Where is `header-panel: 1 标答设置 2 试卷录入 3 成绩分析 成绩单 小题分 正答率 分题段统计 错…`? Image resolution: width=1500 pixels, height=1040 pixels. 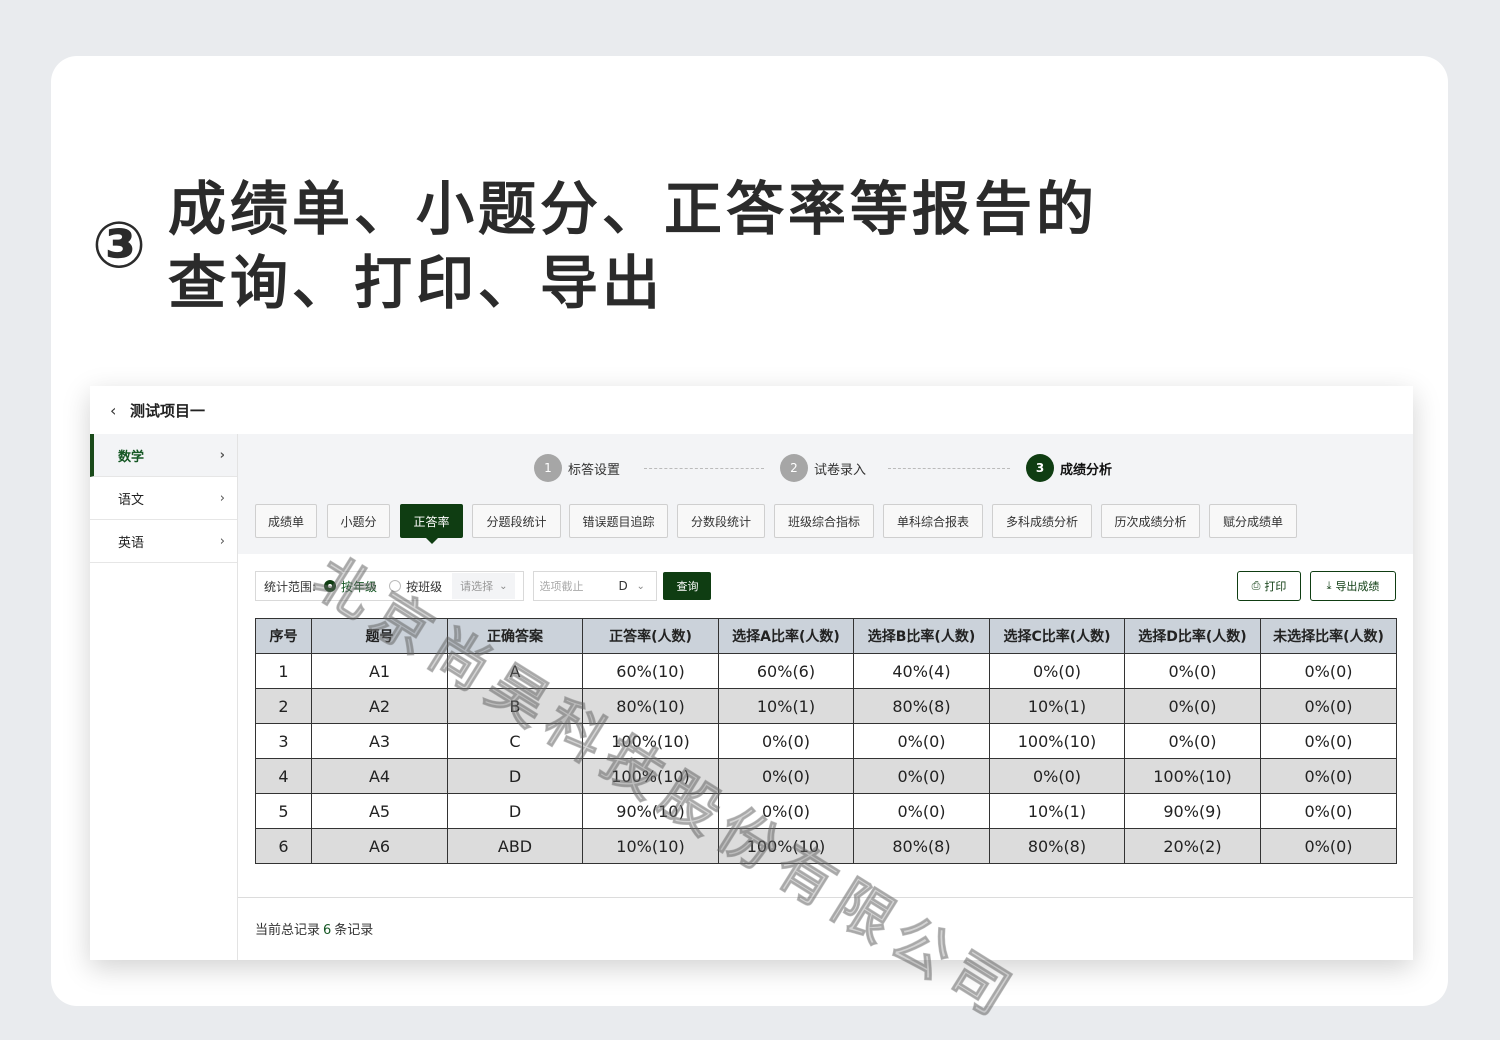
header-panel: 1 标答设置 2 试卷录入 3 成绩分析 成绩单 小题分 正答率 分题段统计 错… is located at coordinates (825, 494).